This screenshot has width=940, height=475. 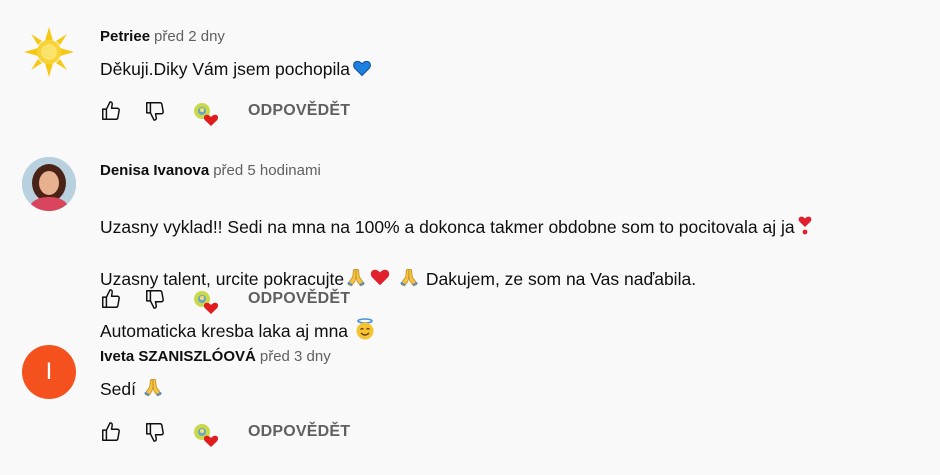 I want to click on author-name: Iveta SZANISZLÓOVÁ, so click(x=178, y=356).